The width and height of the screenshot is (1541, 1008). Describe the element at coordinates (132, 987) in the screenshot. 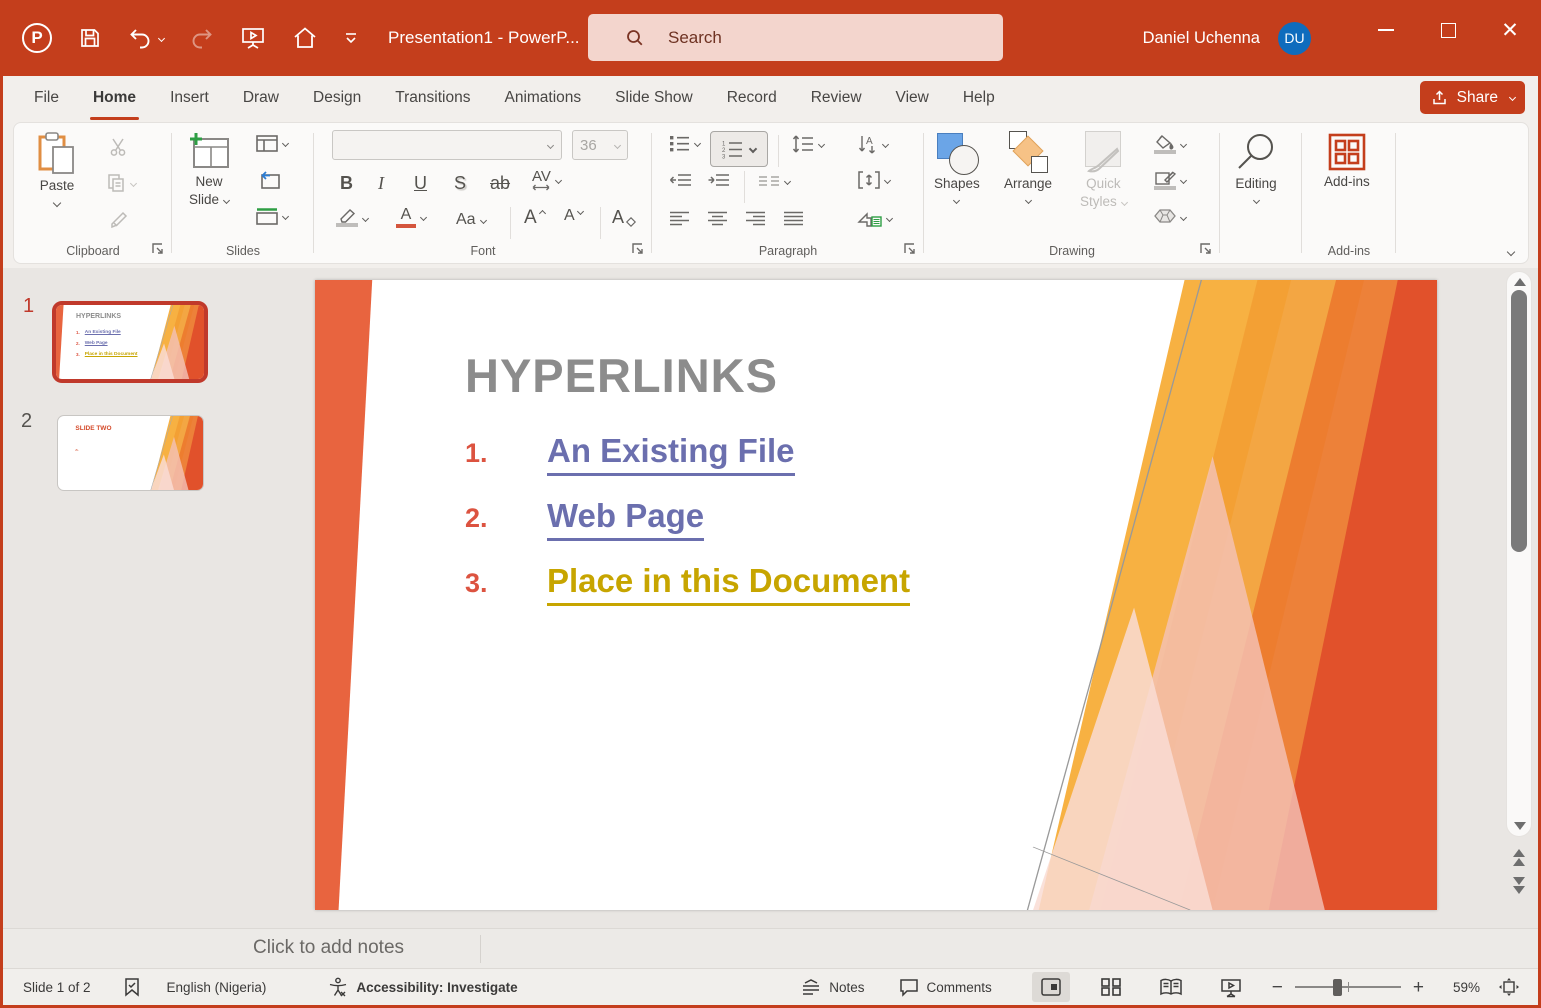

I see `spell-check-button` at that location.